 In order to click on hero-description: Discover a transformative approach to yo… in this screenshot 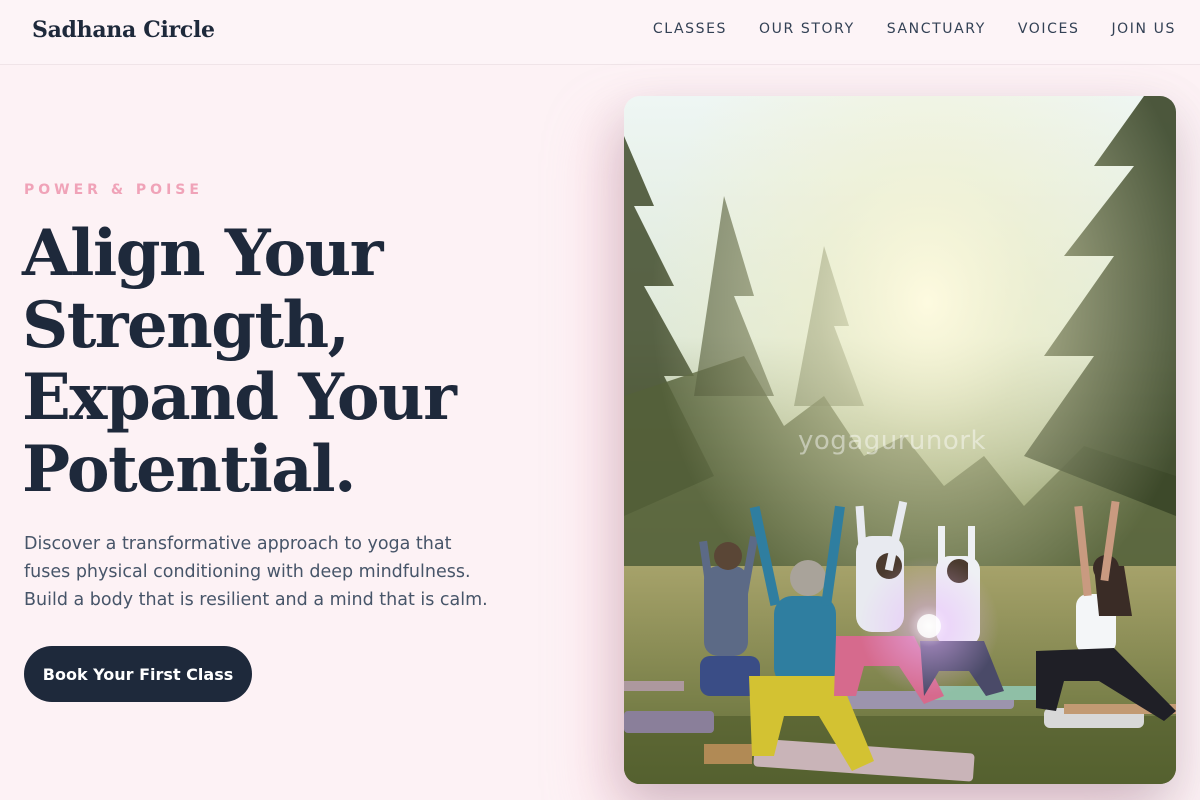, I will do `click(259, 572)`.